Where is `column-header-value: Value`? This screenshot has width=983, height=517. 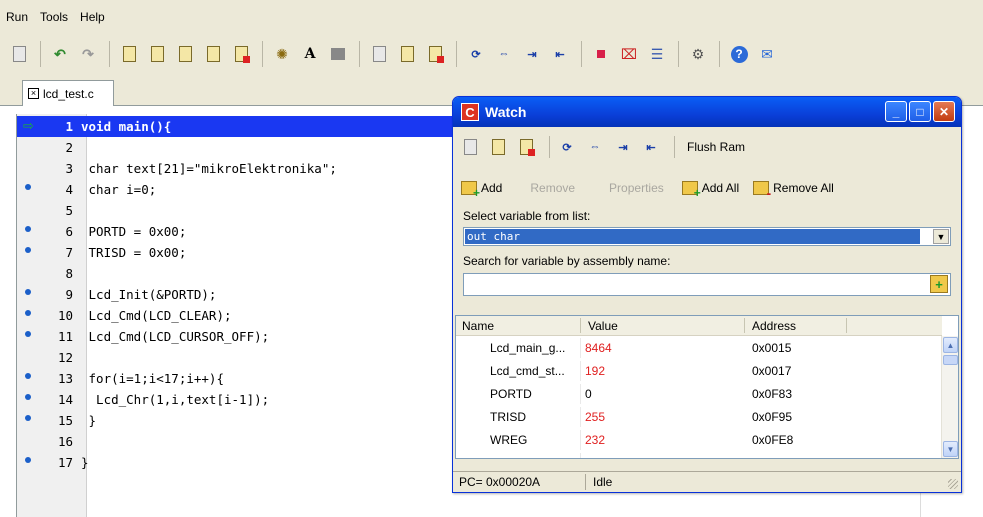 column-header-value: Value is located at coordinates (603, 326).